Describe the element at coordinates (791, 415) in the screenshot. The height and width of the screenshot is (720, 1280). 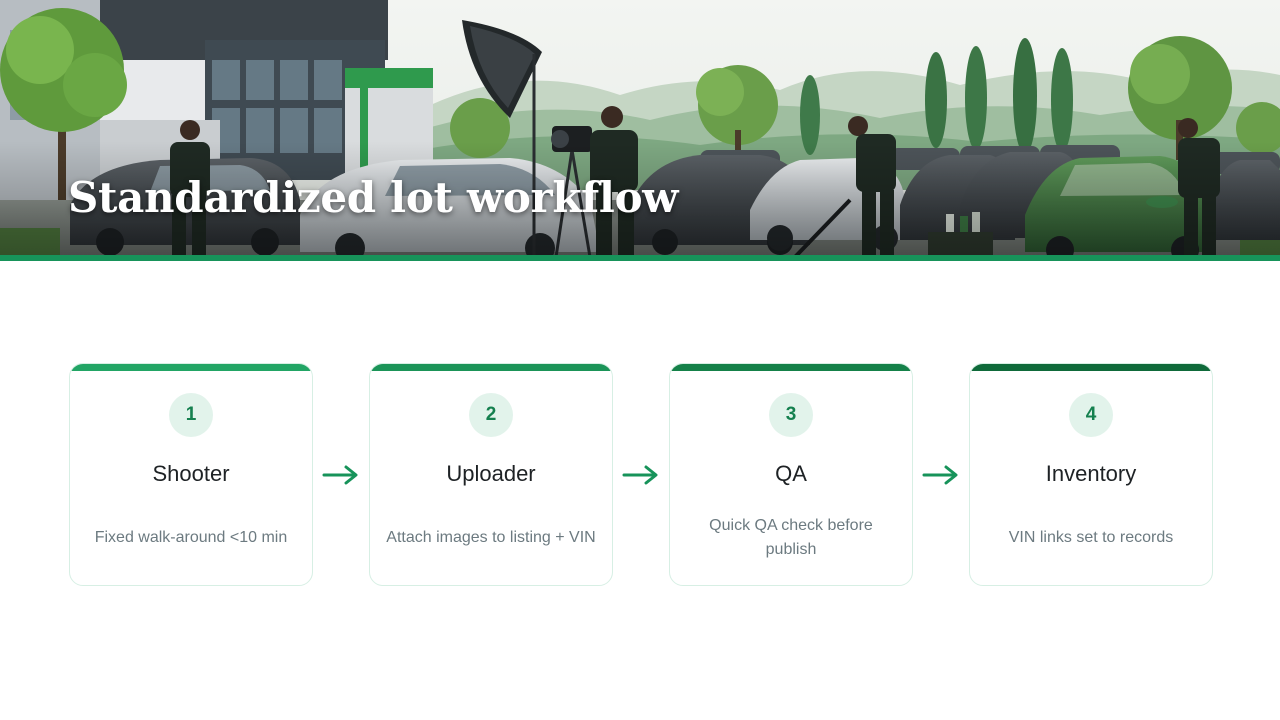
I see `step-number-badge: 3` at that location.